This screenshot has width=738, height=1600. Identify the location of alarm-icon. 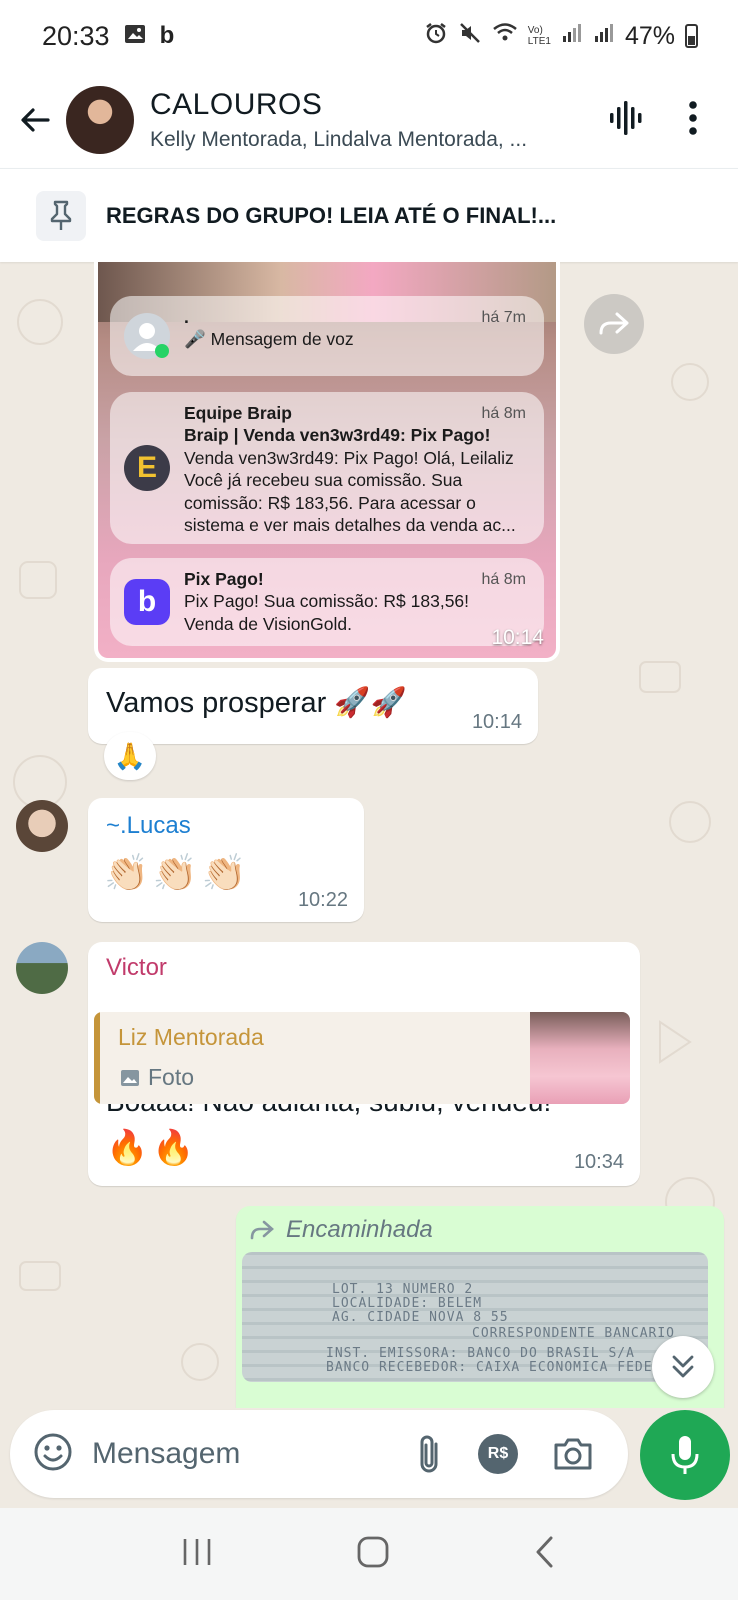
(436, 36).